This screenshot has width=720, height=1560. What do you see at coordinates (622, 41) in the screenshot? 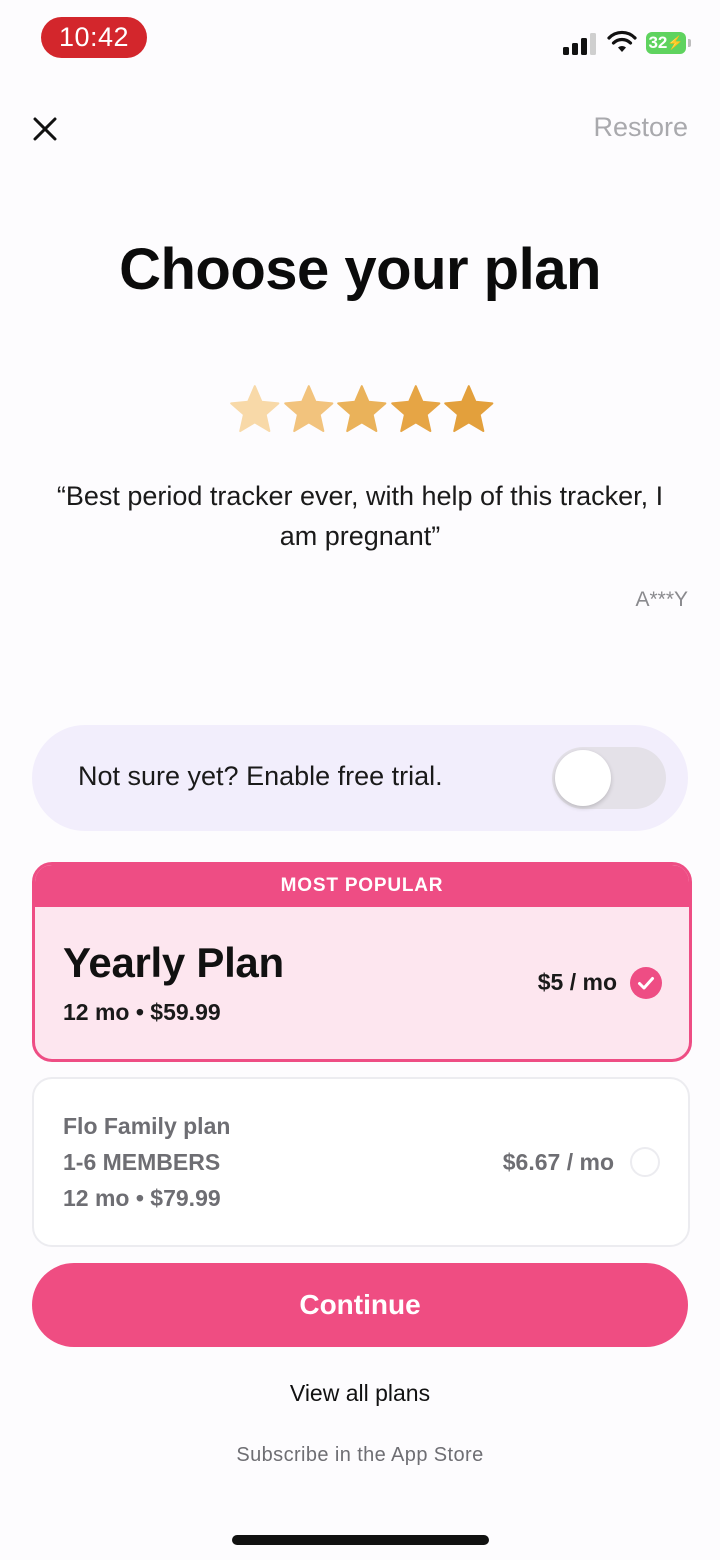
I see `wifi-icon` at bounding box center [622, 41].